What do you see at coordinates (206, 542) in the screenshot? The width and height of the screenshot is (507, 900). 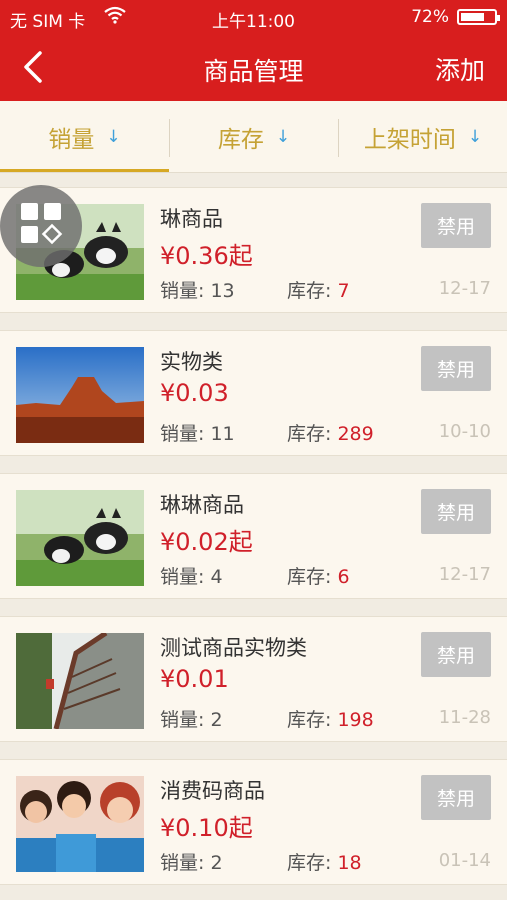 I see `product-price: ¥0.02起` at bounding box center [206, 542].